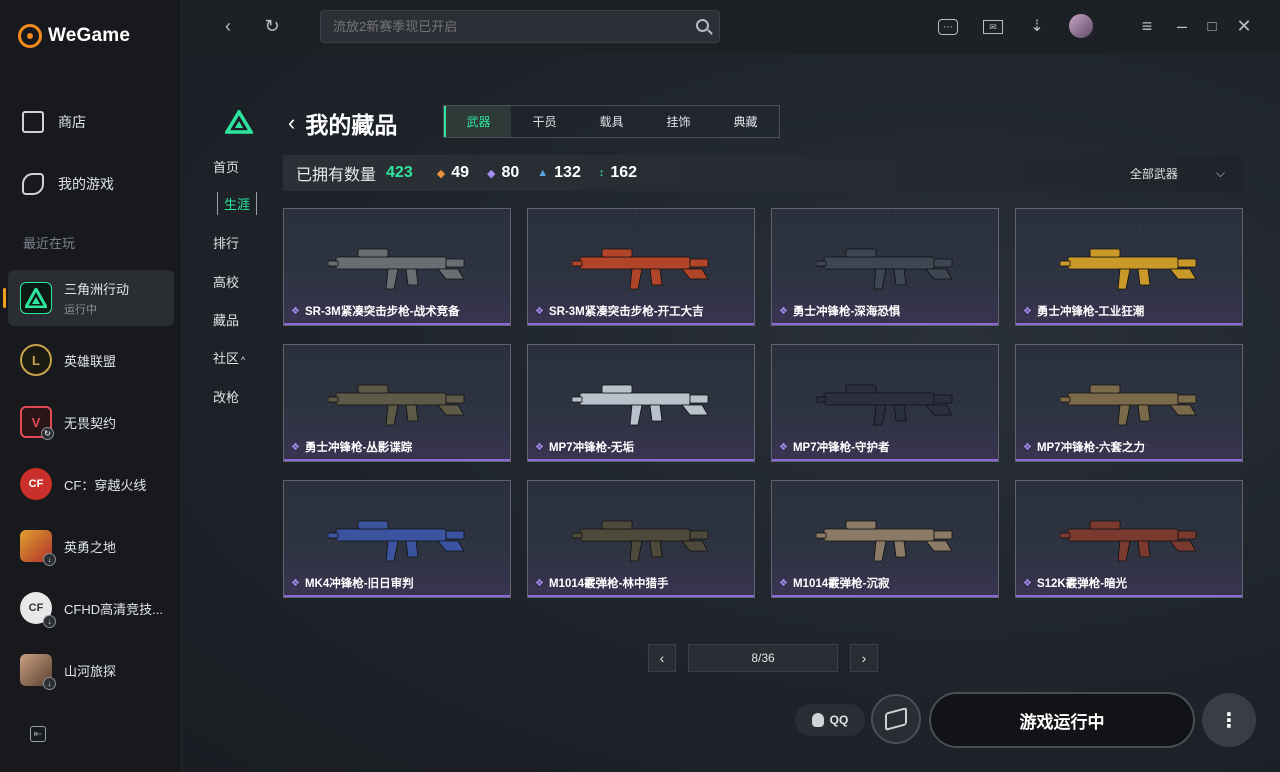 This screenshot has width=1280, height=772. I want to click on tab-archive: 典藏, so click(745, 121).